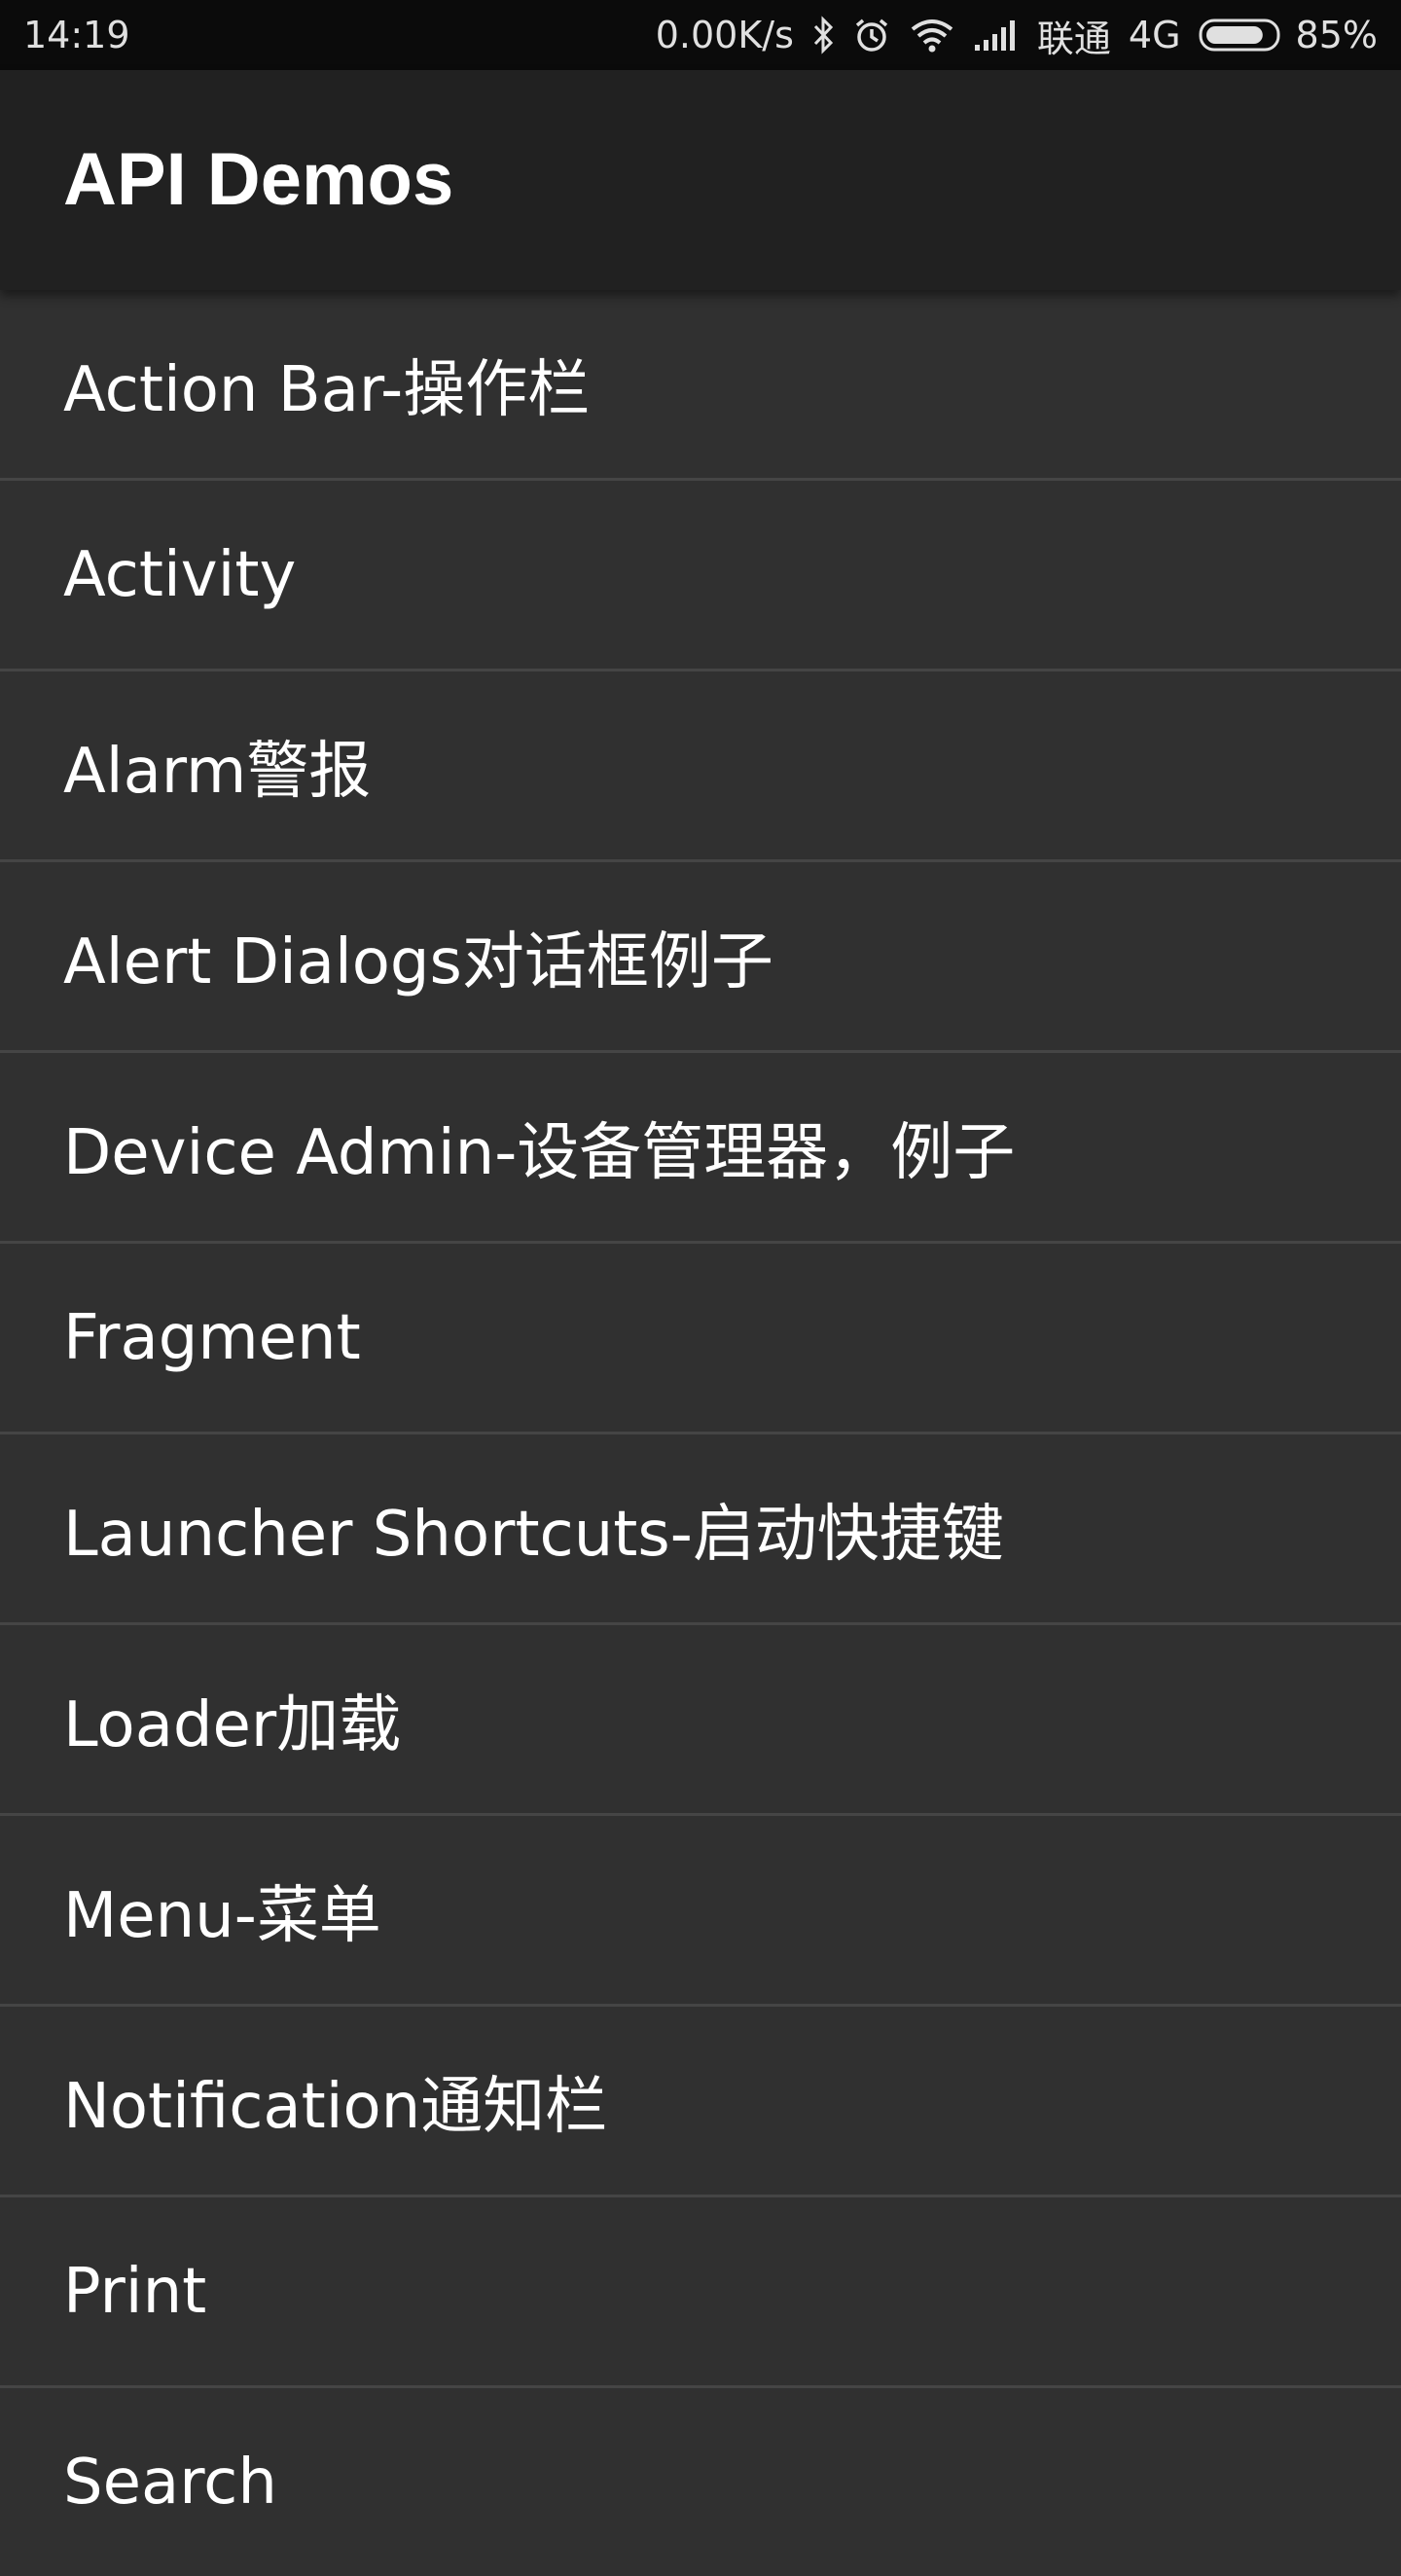  I want to click on status-time: 14:19, so click(76, 35).